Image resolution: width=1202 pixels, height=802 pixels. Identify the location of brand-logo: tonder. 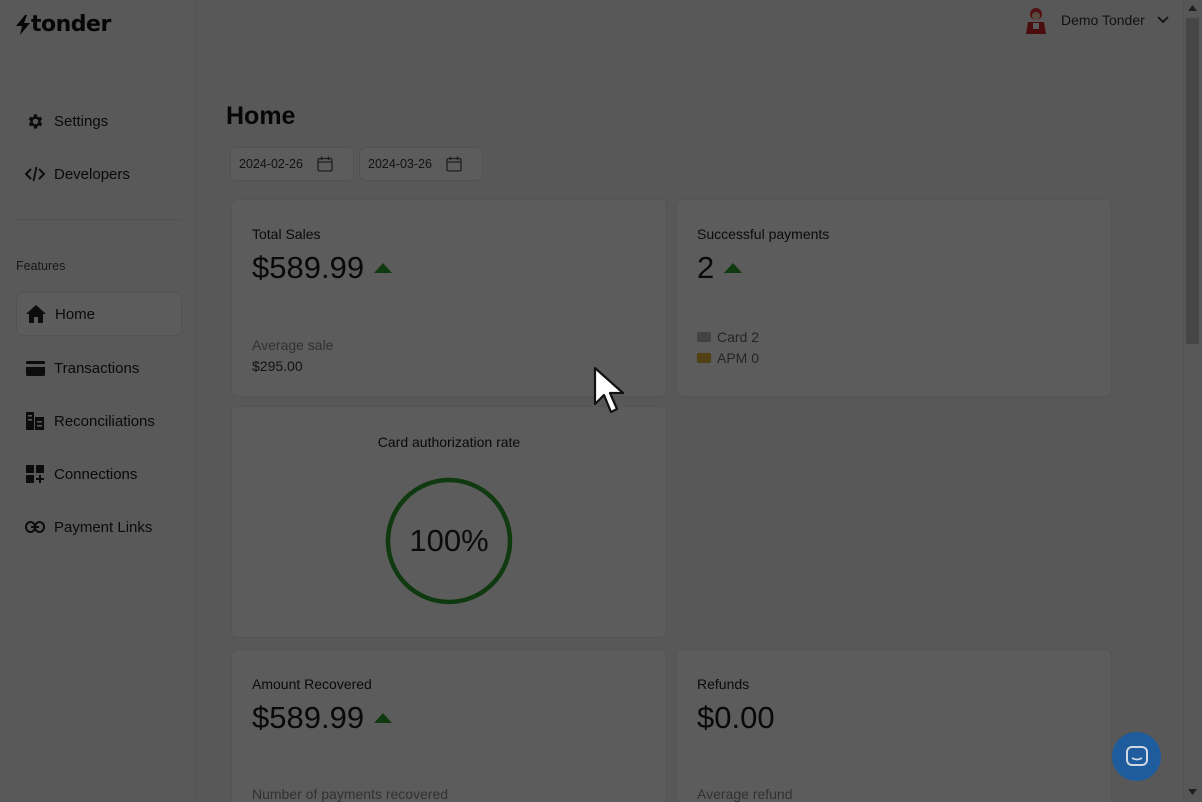
(63, 24).